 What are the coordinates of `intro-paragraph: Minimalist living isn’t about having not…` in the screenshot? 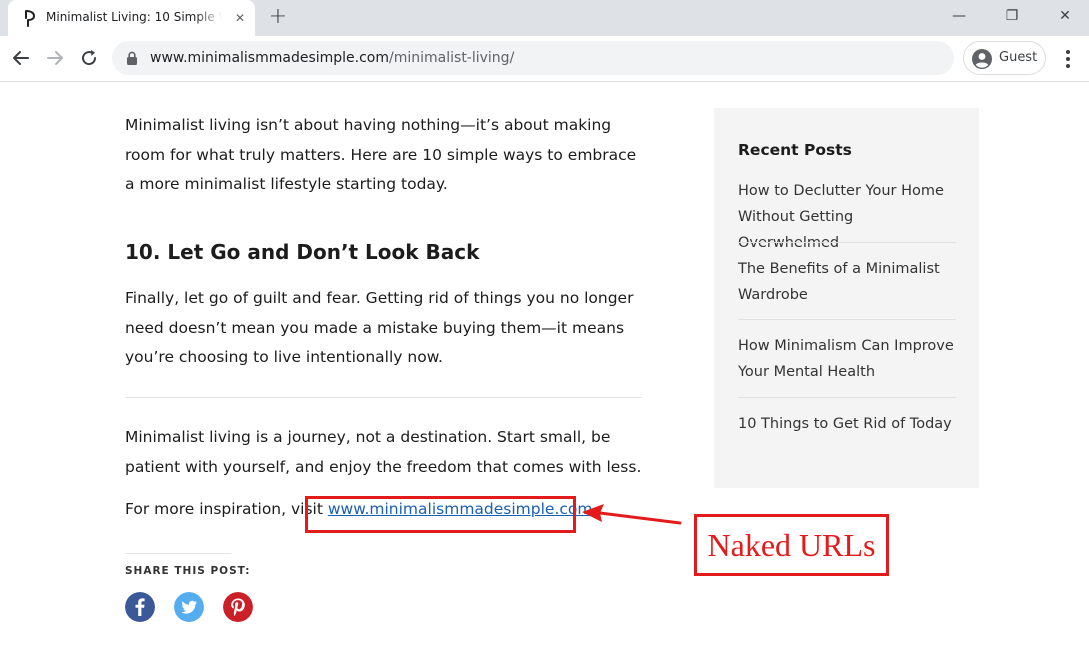 It's located at (381, 154).